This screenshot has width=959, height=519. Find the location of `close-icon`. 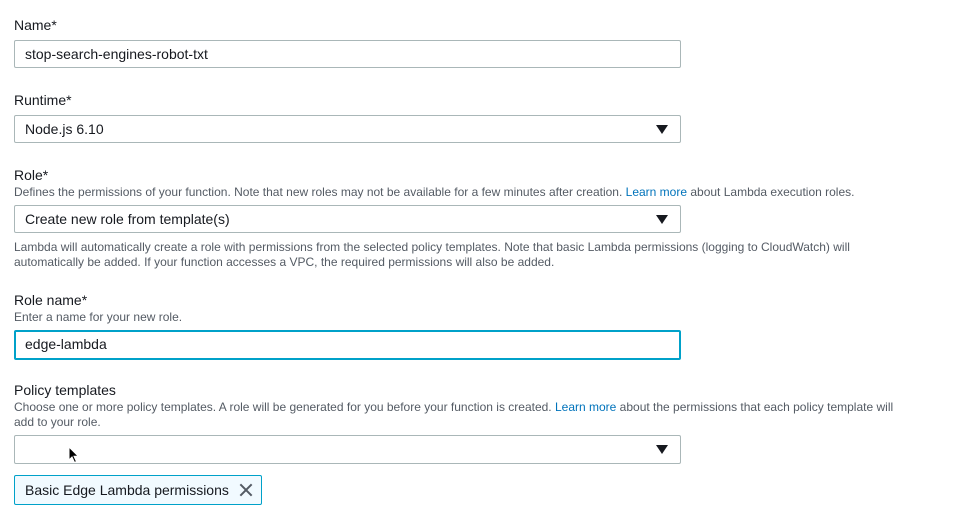

close-icon is located at coordinates (246, 490).